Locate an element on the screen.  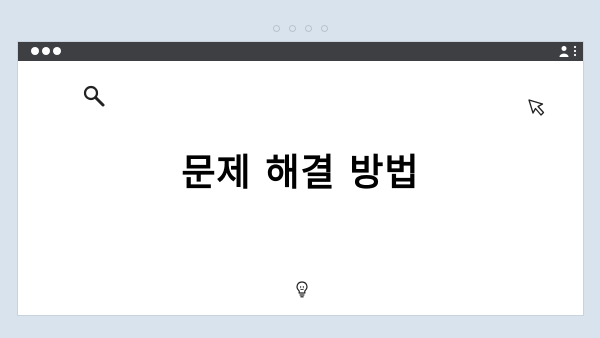
cursor-icon is located at coordinates (536, 107).